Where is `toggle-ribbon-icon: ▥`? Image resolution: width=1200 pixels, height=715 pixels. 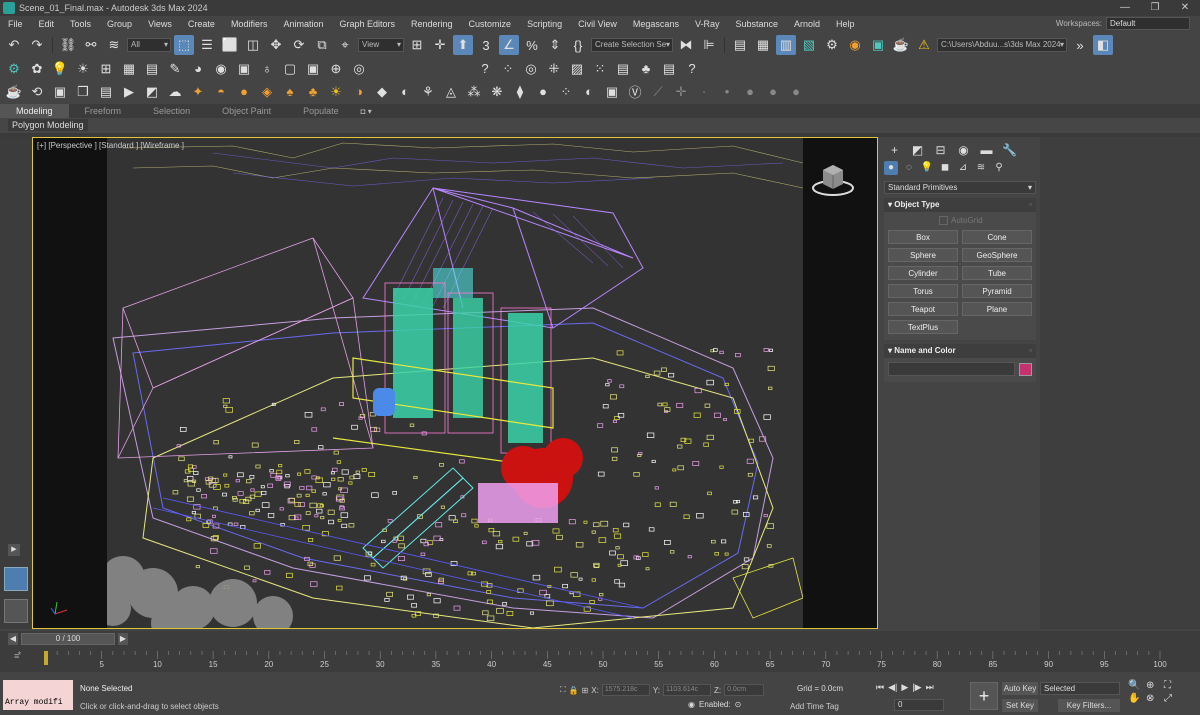 toggle-ribbon-icon: ▥ is located at coordinates (786, 45).